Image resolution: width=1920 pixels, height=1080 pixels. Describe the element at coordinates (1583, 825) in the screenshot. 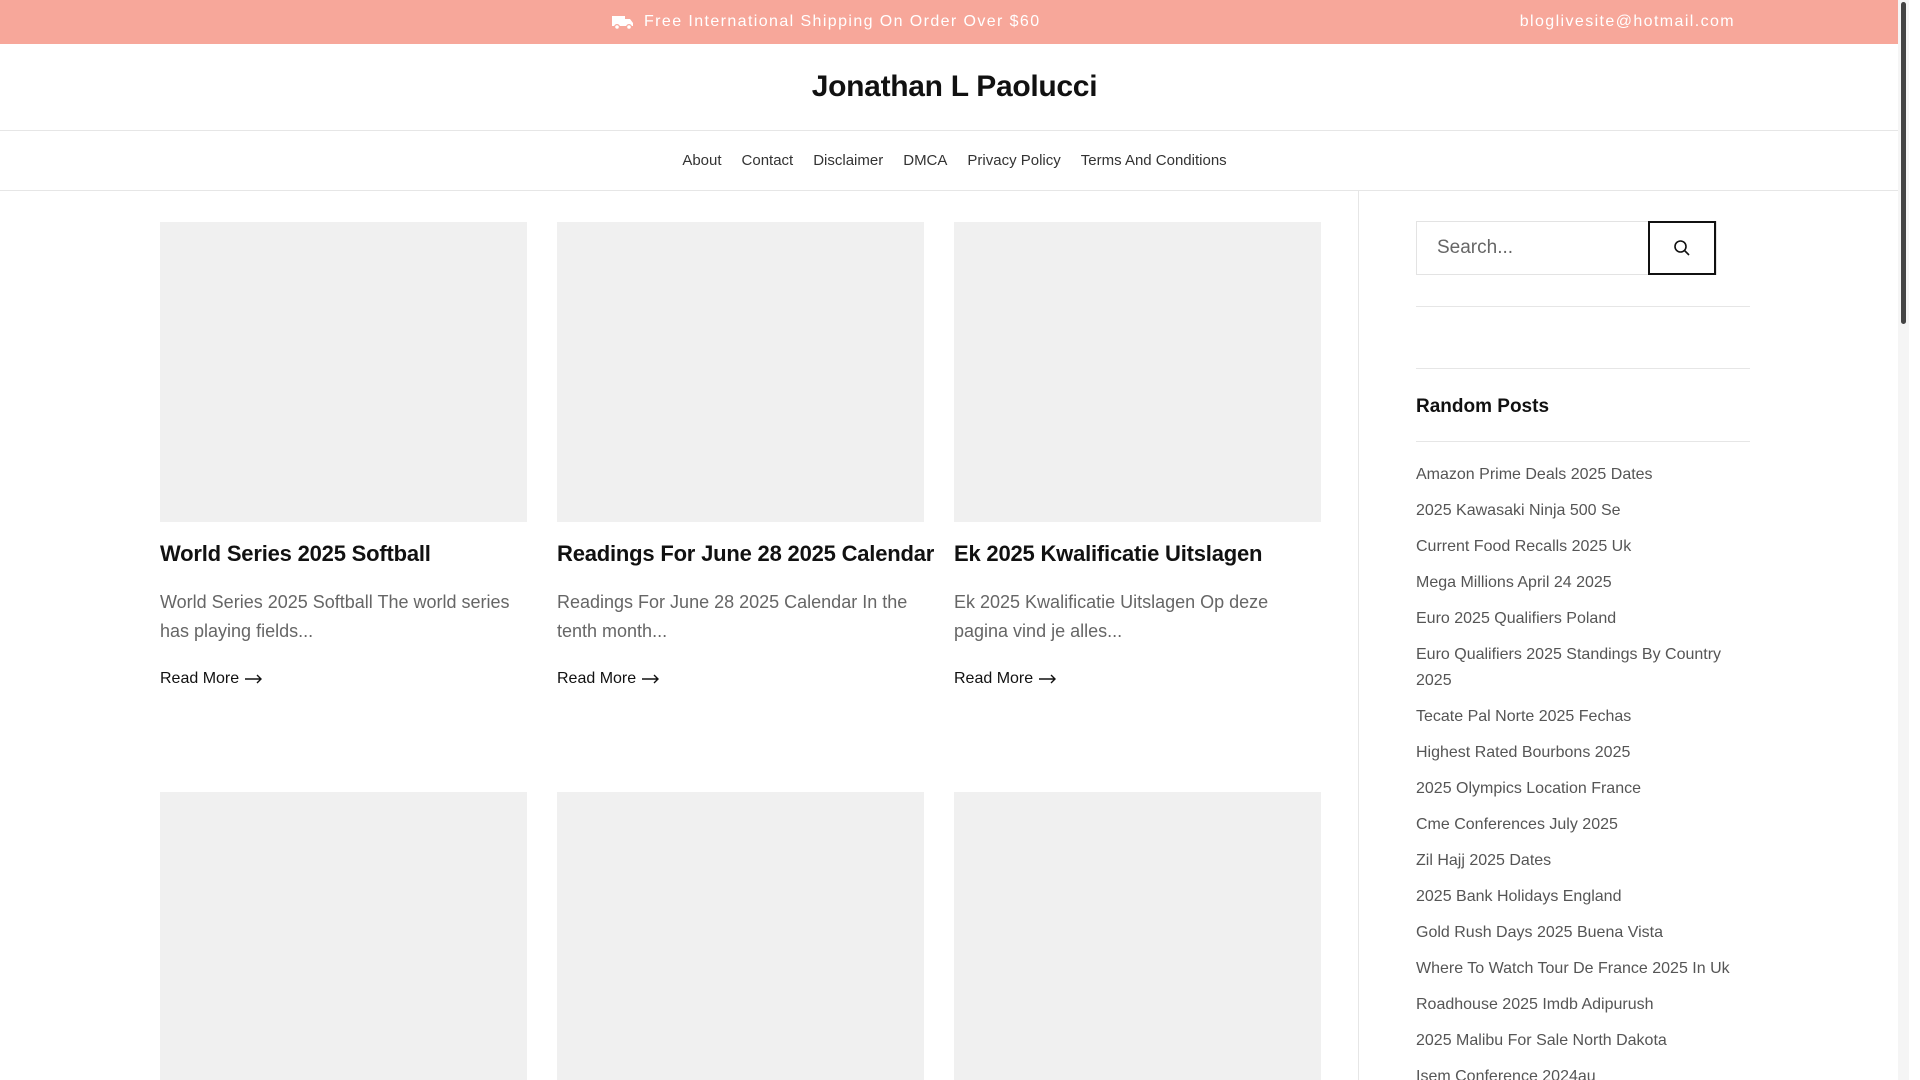

I see `random-post-link: Cme Conferences July 2025` at that location.